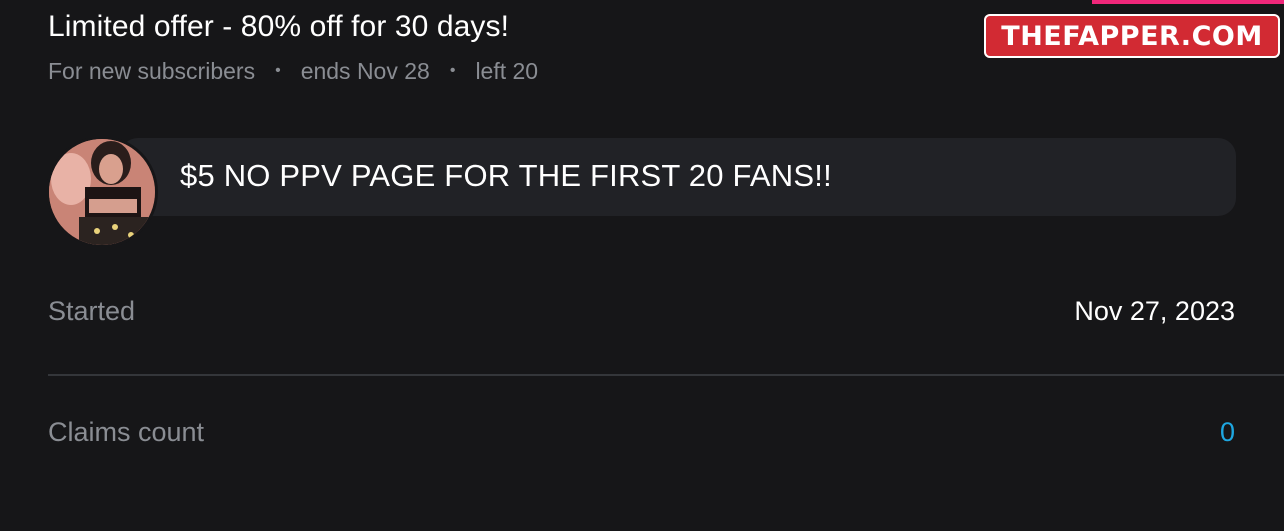 This screenshot has width=1284, height=531. Describe the element at coordinates (1227, 432) in the screenshot. I see `claims-count-value: 0` at that location.